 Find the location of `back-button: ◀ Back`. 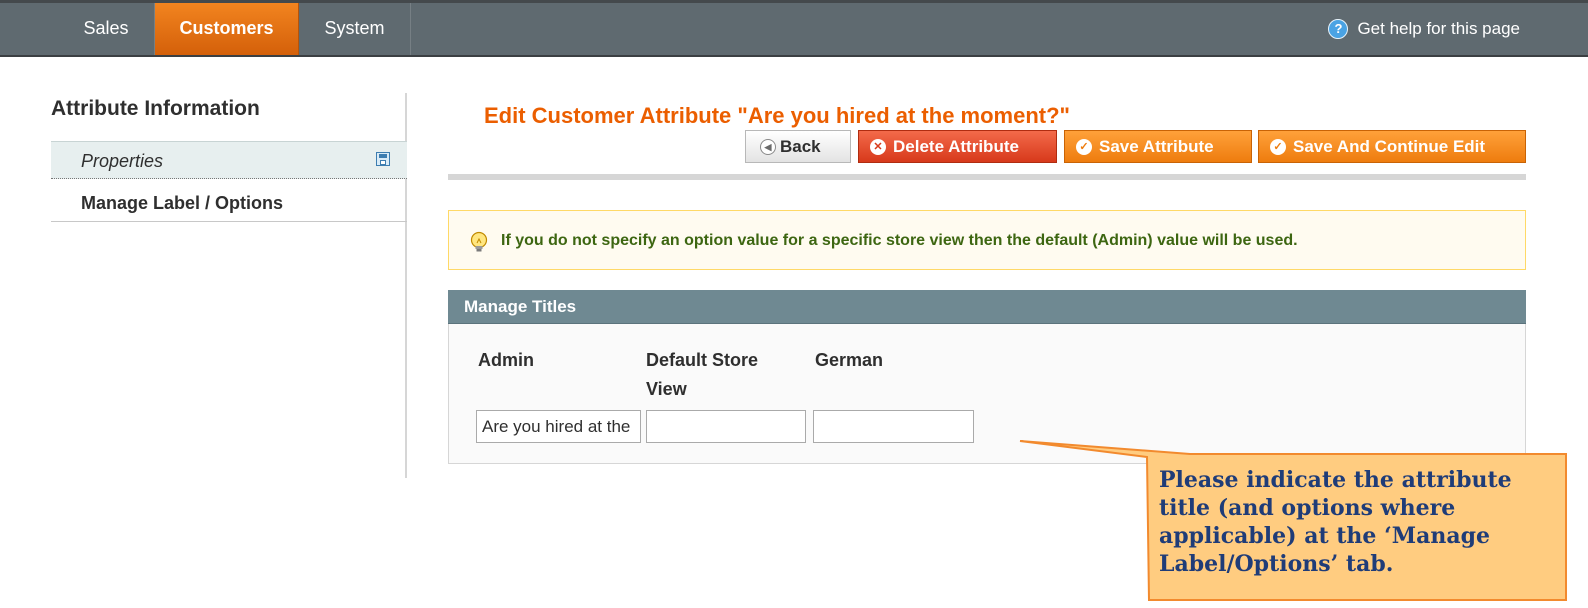

back-button: ◀ Back is located at coordinates (798, 146).